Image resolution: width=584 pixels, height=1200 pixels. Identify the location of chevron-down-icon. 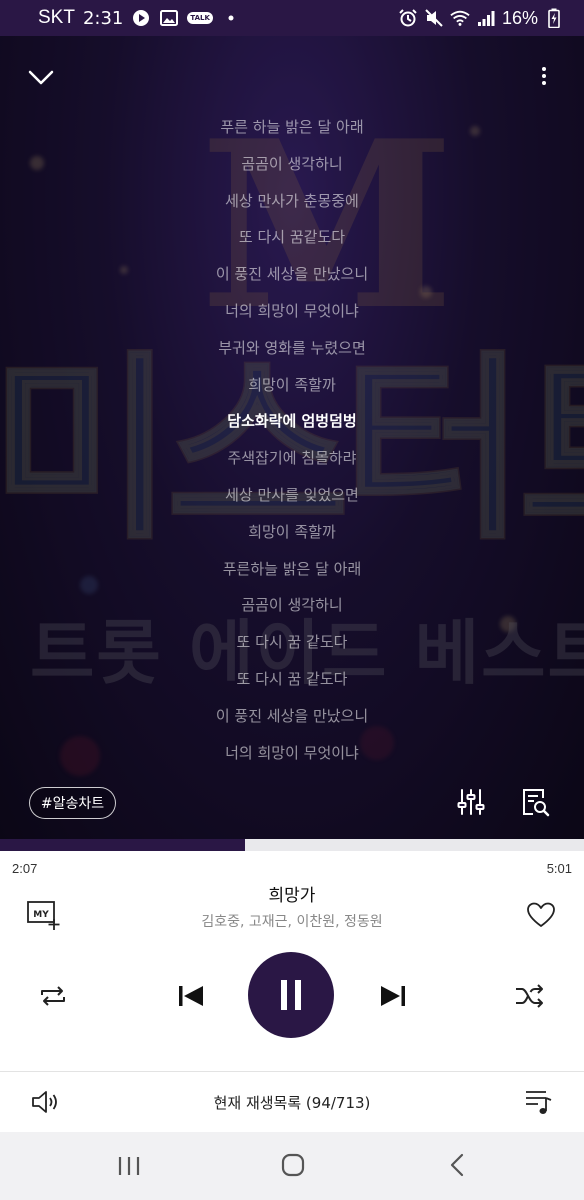
(41, 77).